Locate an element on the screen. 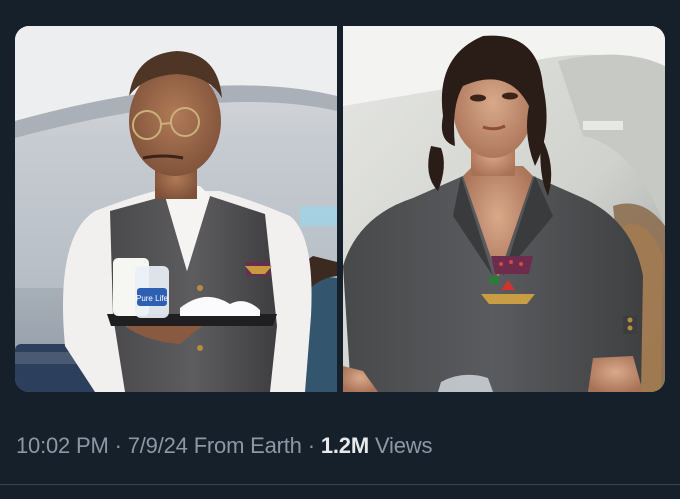 Image resolution: width=680 pixels, height=499 pixels. tweet-time: 10:02 PM is located at coordinates (62, 446).